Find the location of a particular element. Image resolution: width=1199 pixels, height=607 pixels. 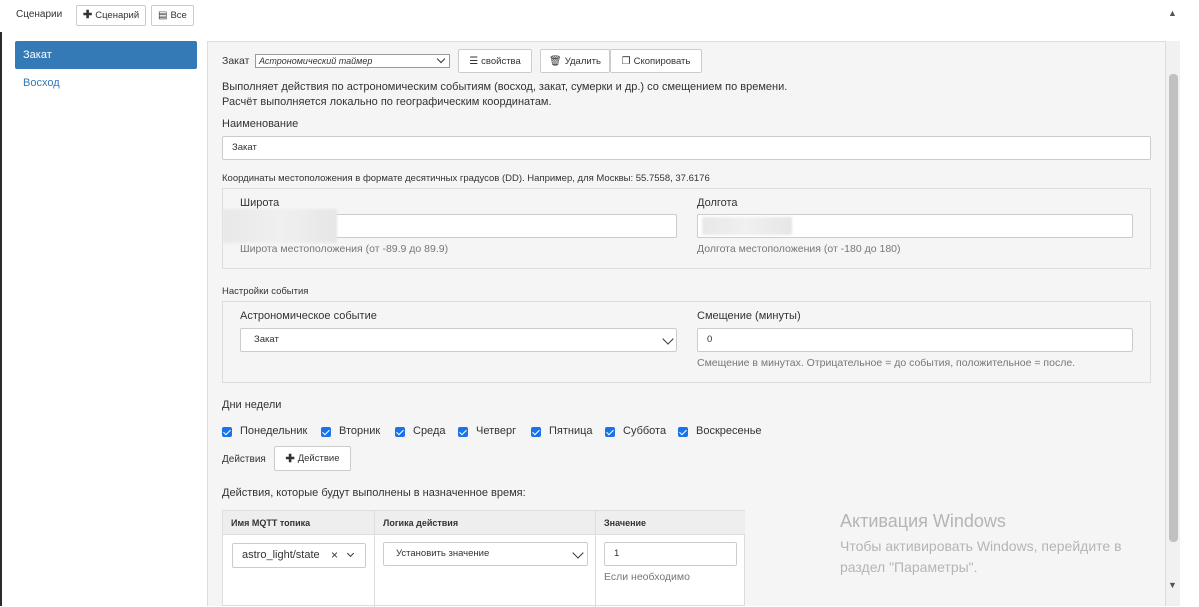

checkbox-thursday is located at coordinates (463, 432).